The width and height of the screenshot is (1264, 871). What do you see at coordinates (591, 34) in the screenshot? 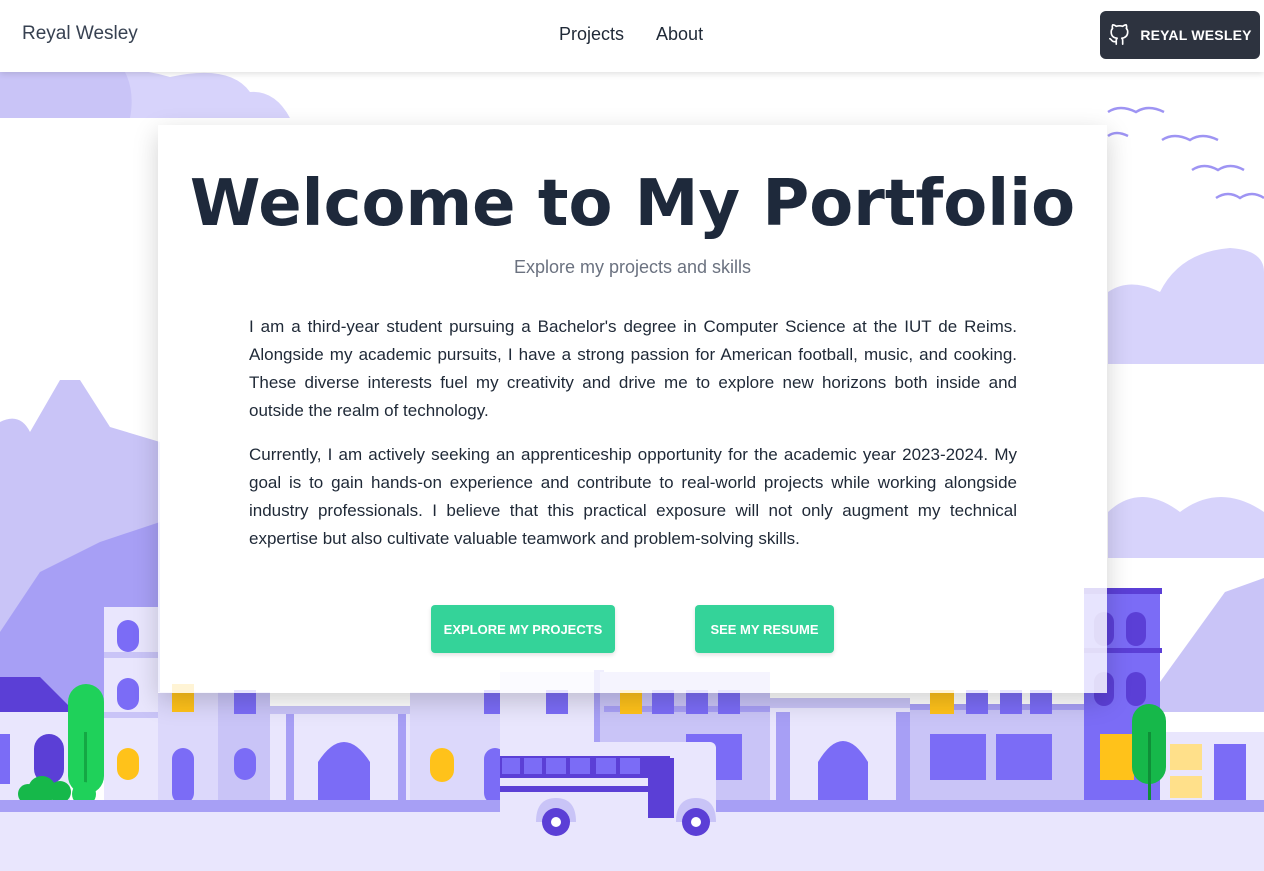
I see `nav-projects-link: Projects` at bounding box center [591, 34].